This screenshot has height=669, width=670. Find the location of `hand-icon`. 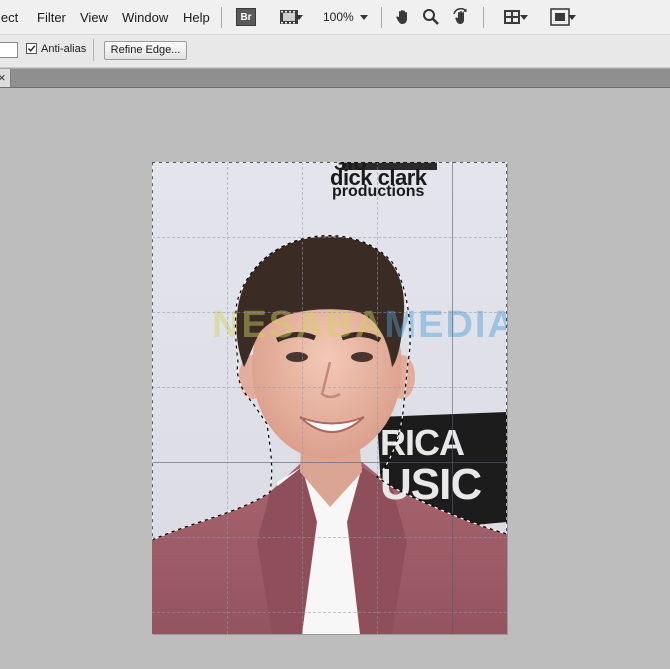

hand-icon is located at coordinates (401, 17).